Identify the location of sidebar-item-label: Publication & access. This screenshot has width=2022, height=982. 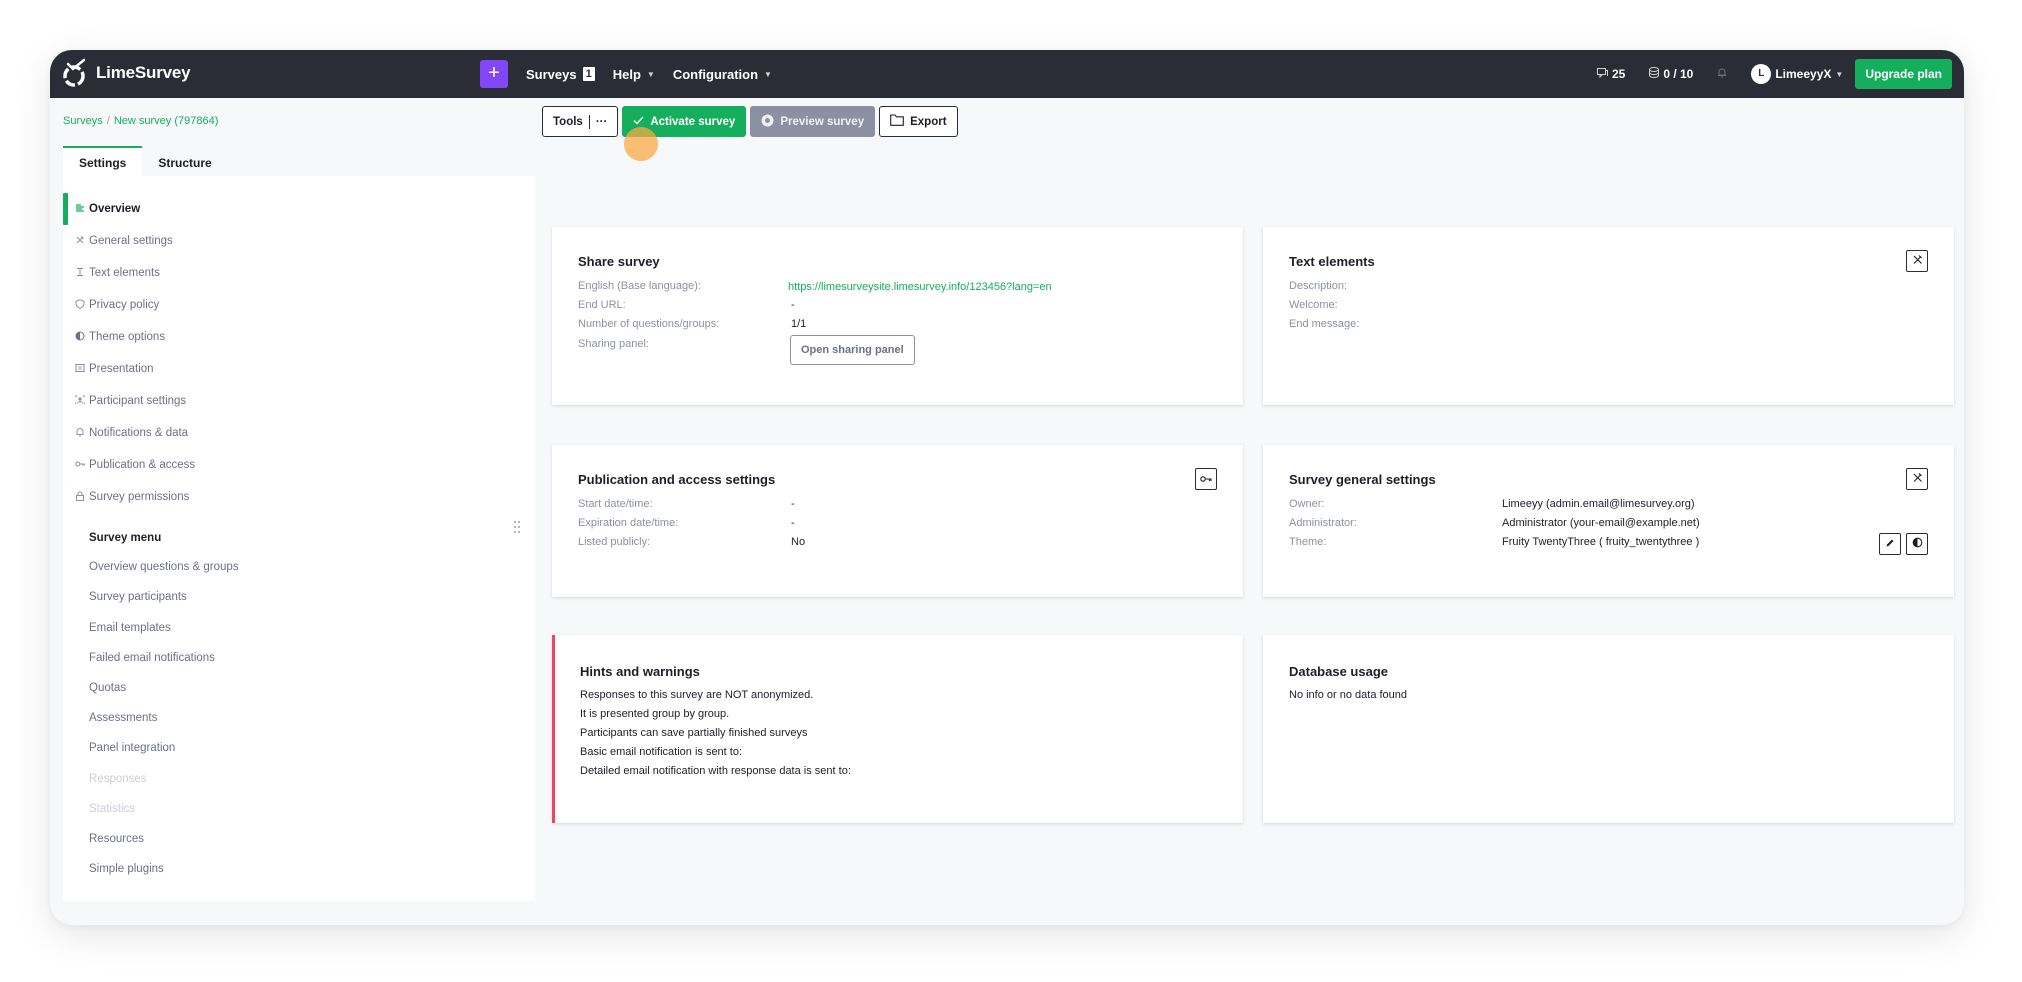
(142, 465).